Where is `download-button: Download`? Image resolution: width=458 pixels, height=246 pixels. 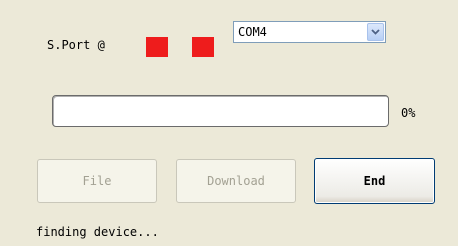 download-button: Download is located at coordinates (236, 181).